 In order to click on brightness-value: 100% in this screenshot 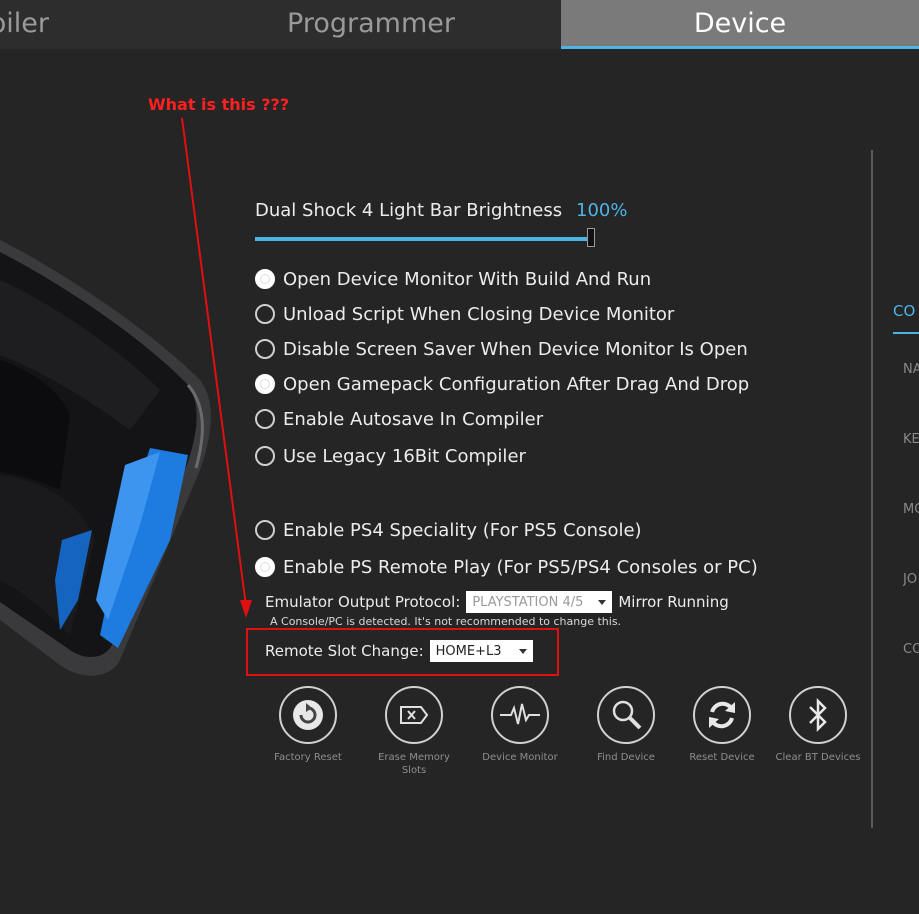, I will do `click(602, 210)`.